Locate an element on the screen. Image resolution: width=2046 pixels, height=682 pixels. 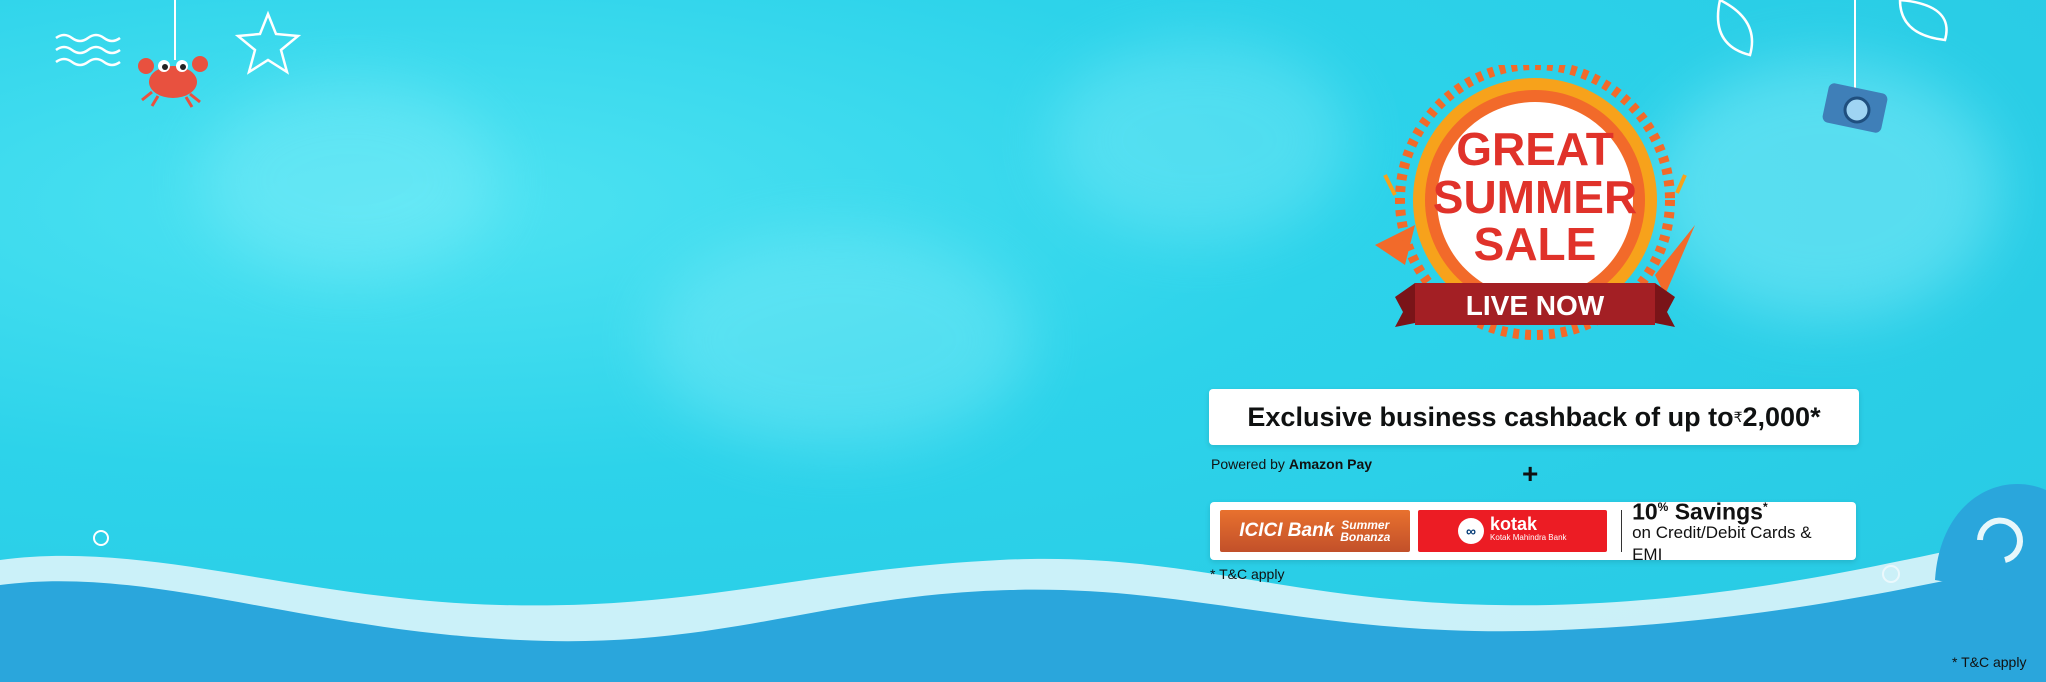
plus-sign: + is located at coordinates (1530, 473).